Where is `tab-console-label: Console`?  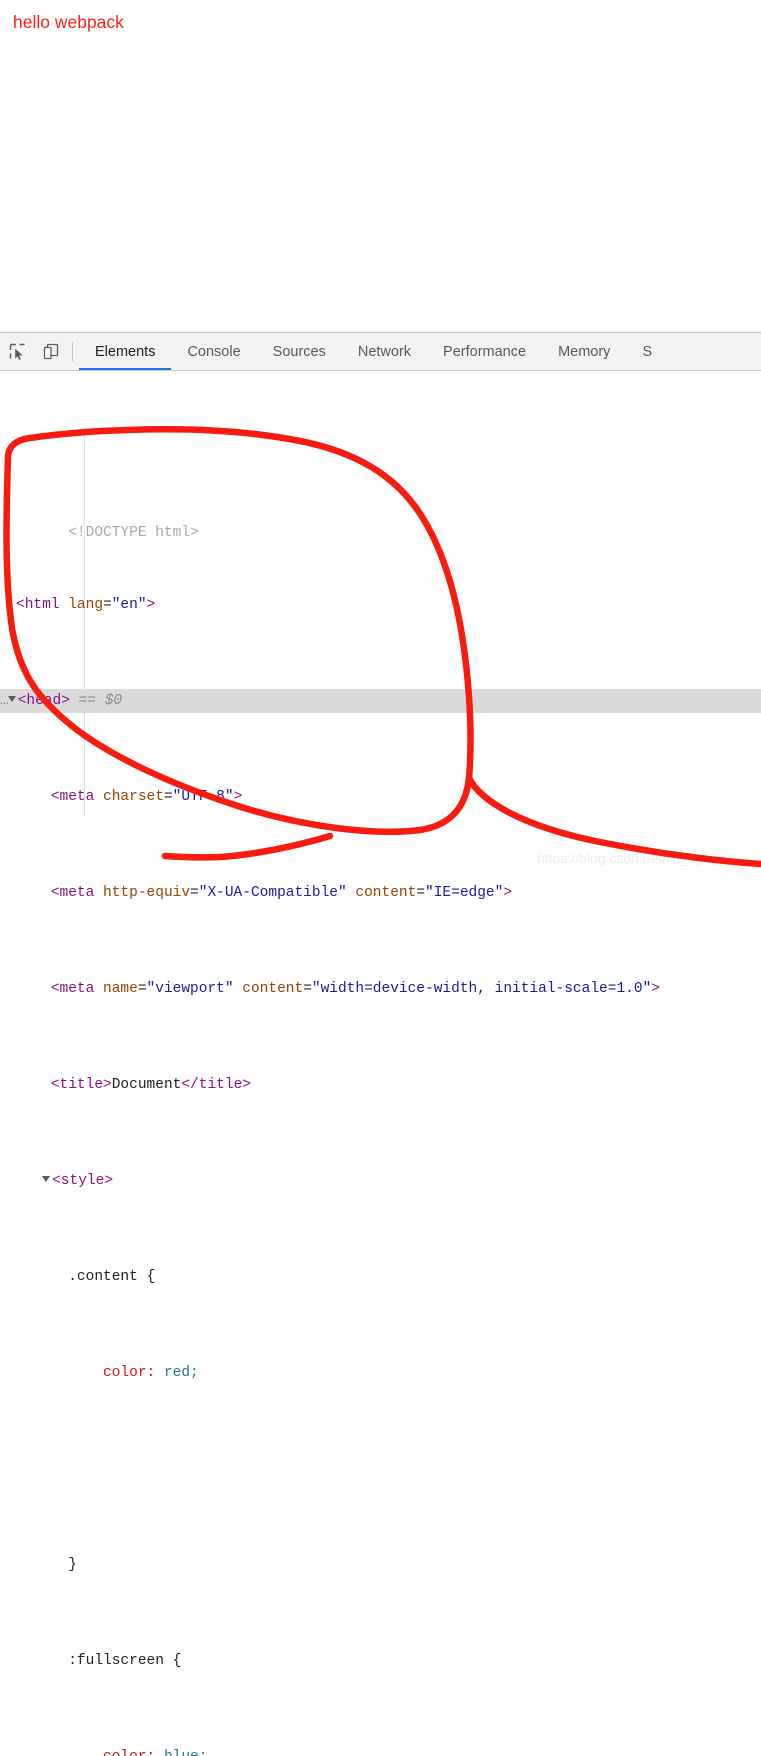 tab-console-label: Console is located at coordinates (214, 351).